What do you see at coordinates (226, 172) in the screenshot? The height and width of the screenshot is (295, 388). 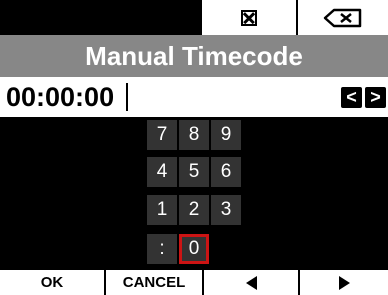 I see `key-6: 6` at bounding box center [226, 172].